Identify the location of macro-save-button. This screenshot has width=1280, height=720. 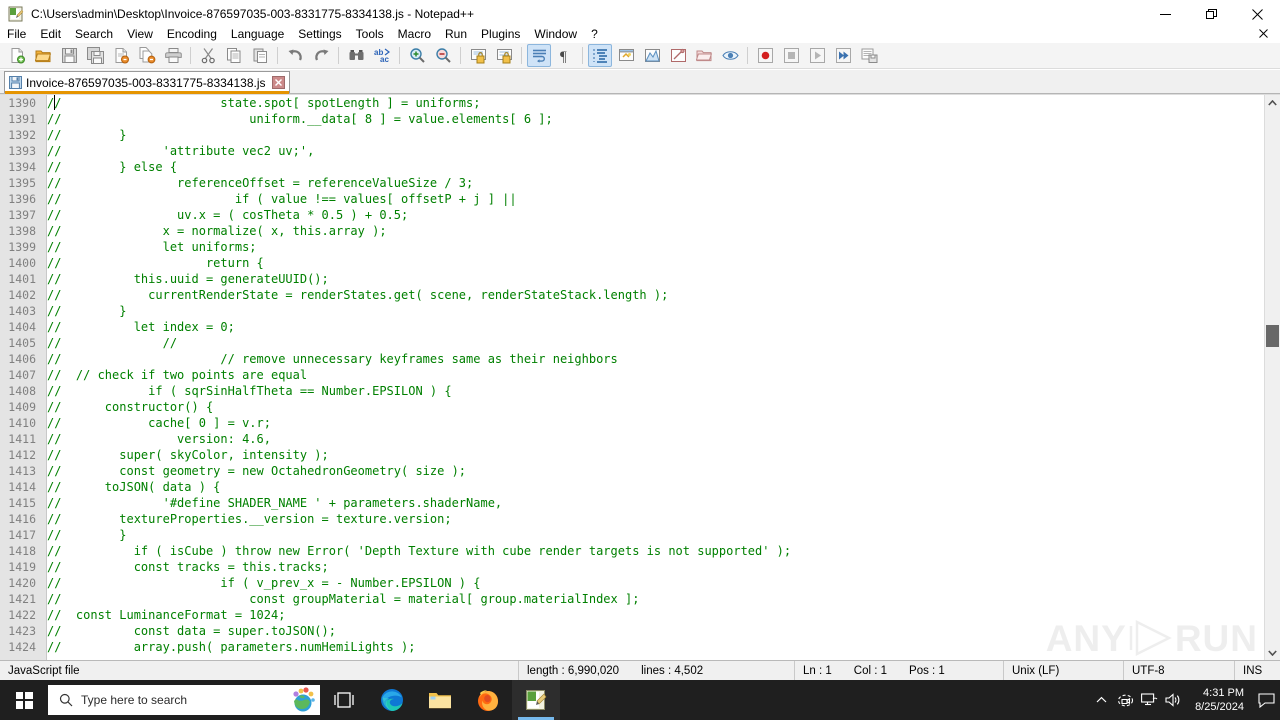
(869, 55).